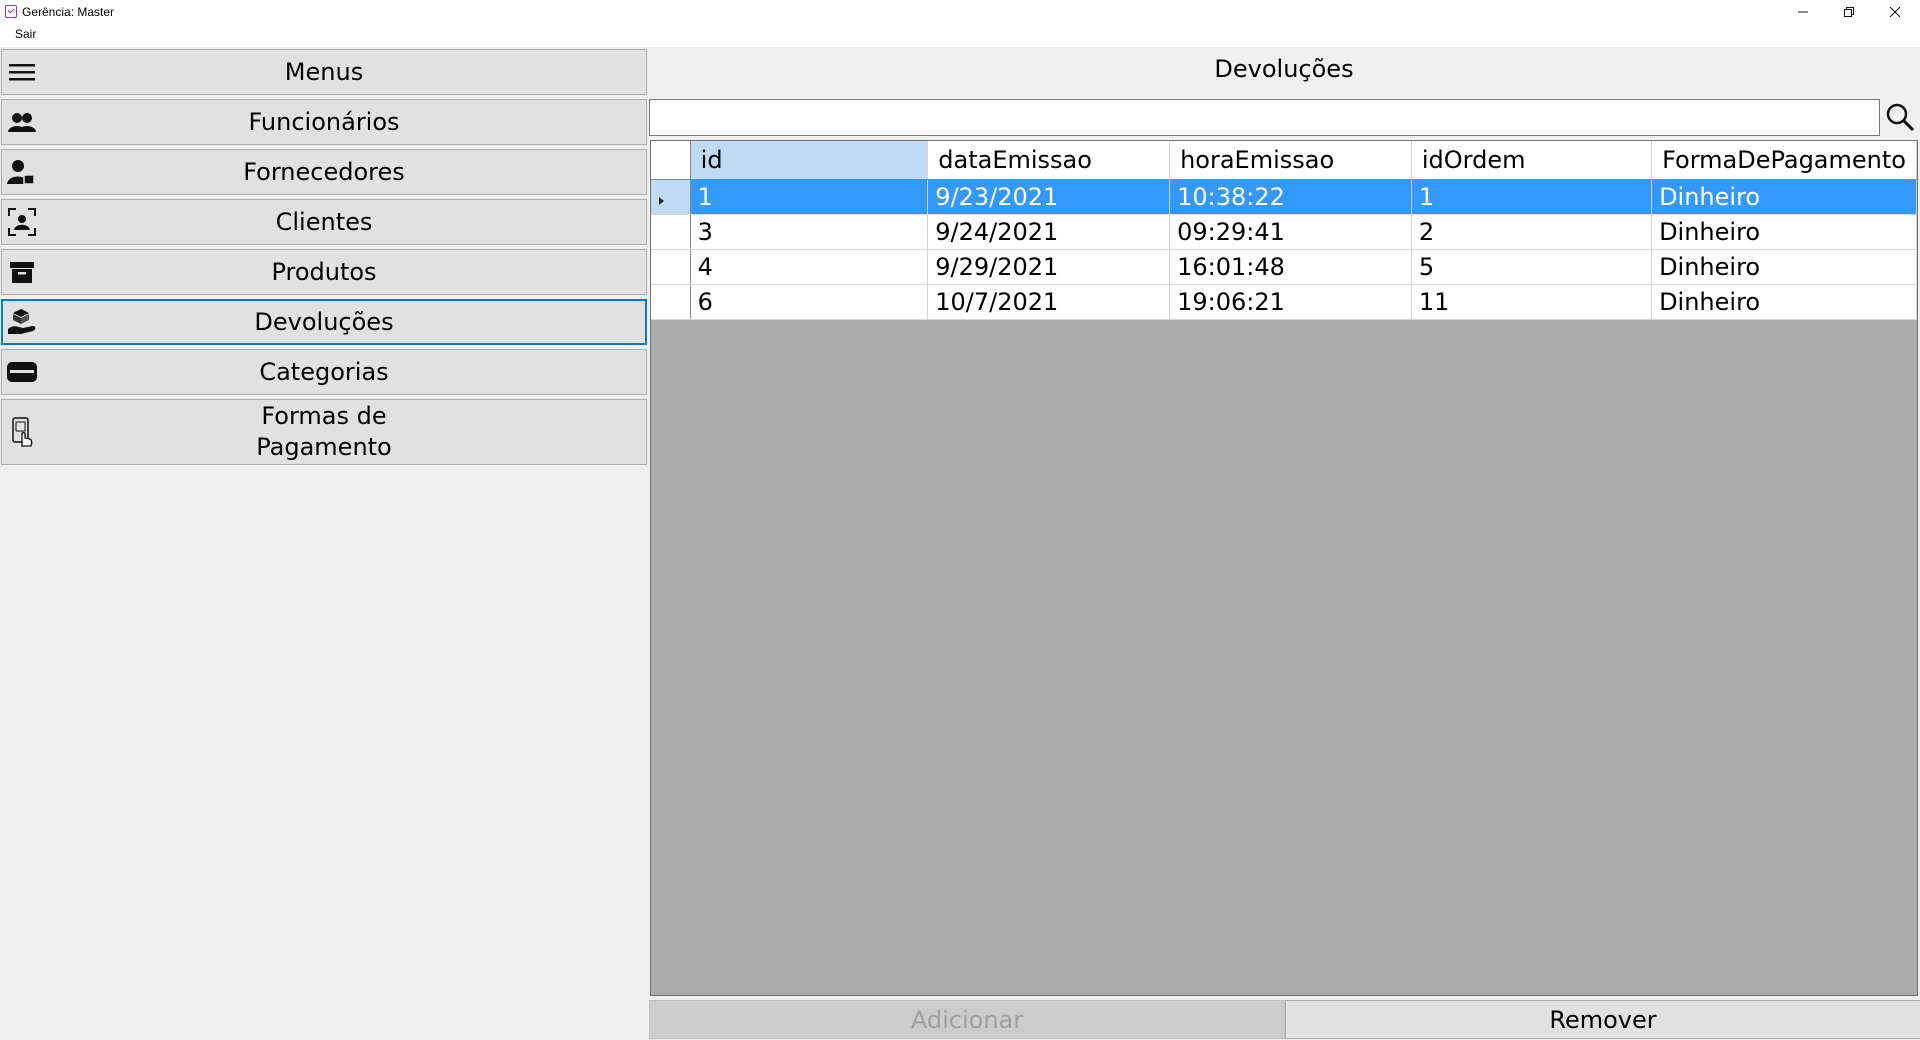 The width and height of the screenshot is (1920, 1040). Describe the element at coordinates (22, 372) in the screenshot. I see `card-icon` at that location.